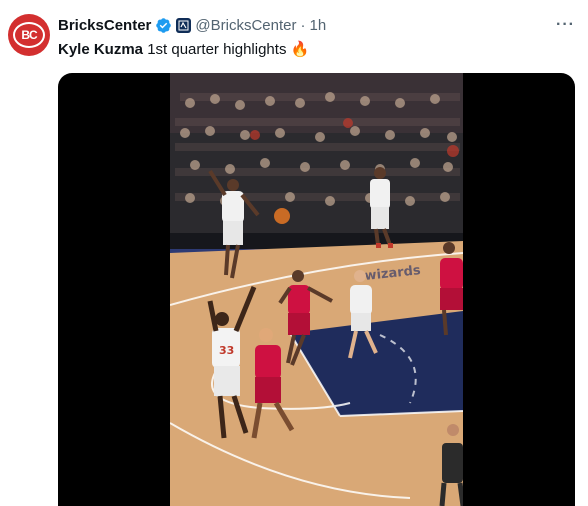 The width and height of the screenshot is (588, 506). I want to click on avatar-logo: BC, so click(29, 35).